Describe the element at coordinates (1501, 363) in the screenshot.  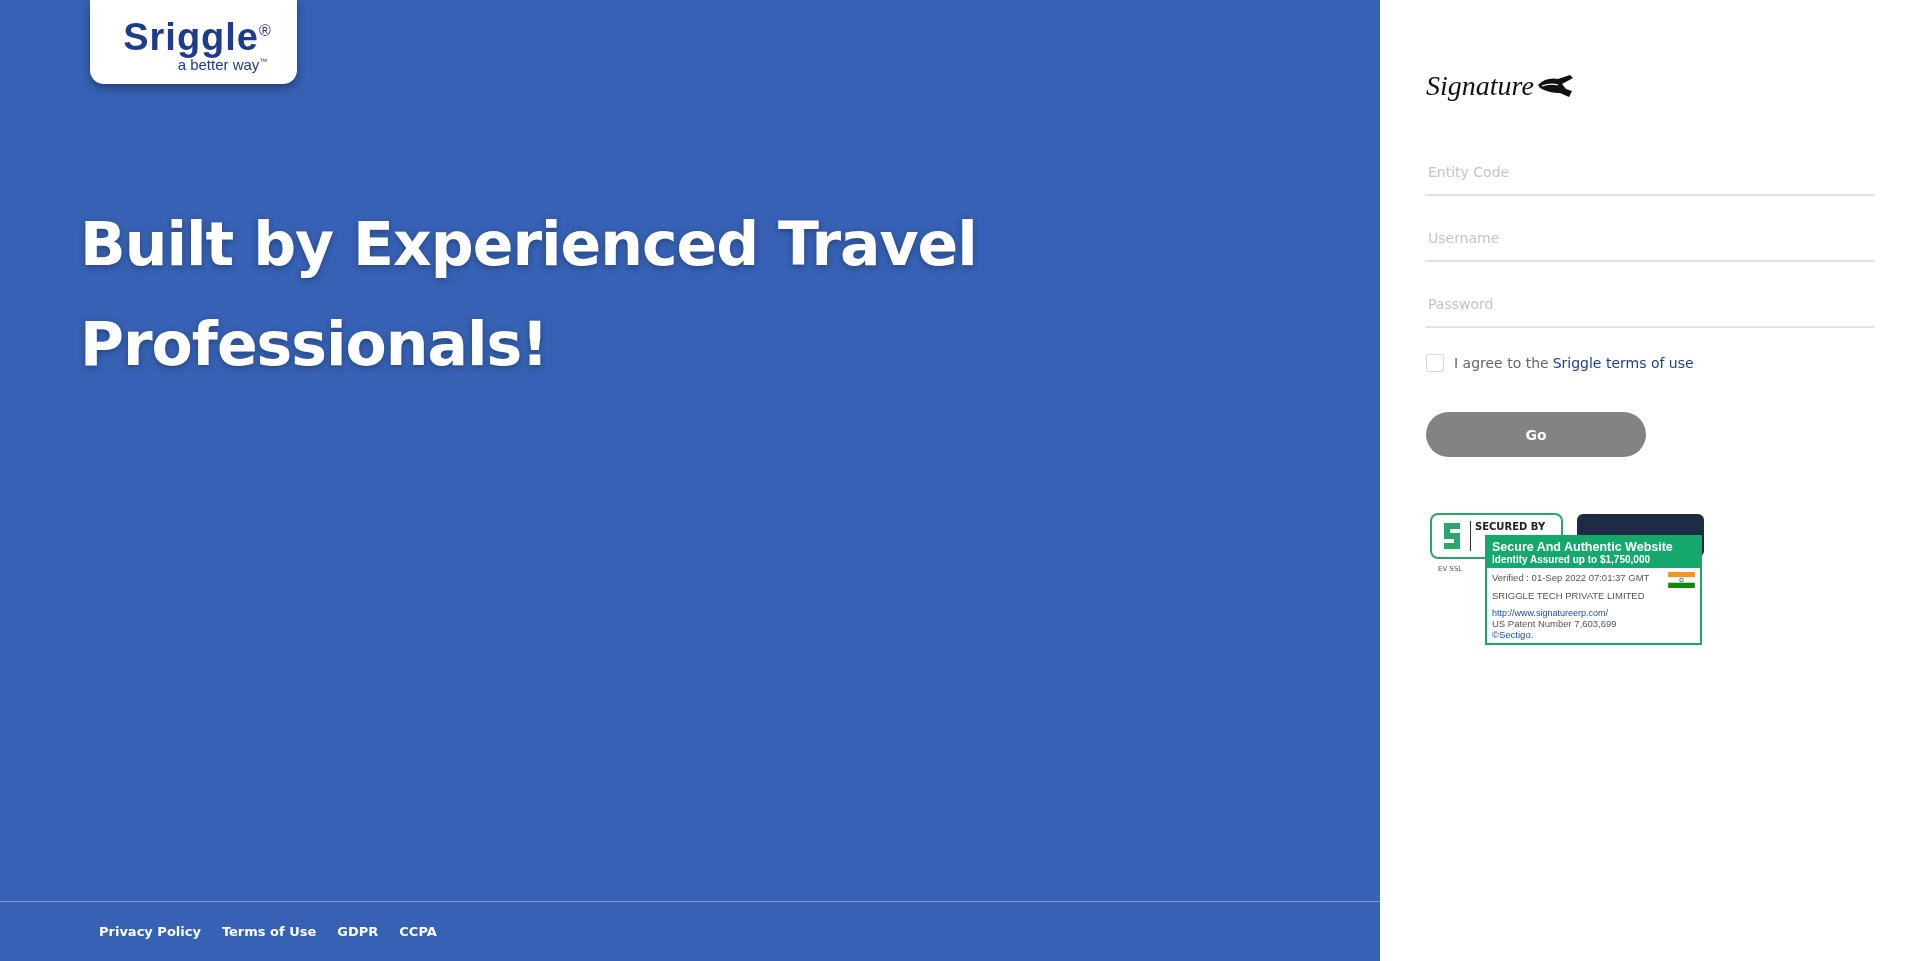
I see `agreement-text: I agree to the` at that location.